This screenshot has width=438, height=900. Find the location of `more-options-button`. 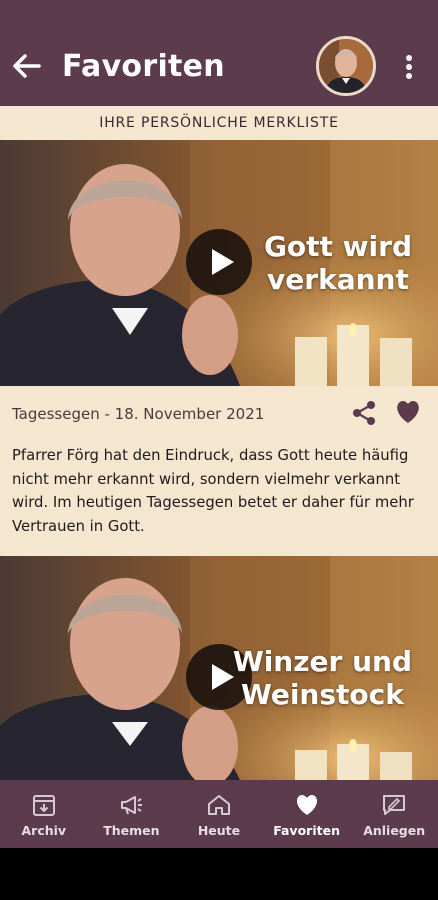

more-options-button is located at coordinates (409, 67).